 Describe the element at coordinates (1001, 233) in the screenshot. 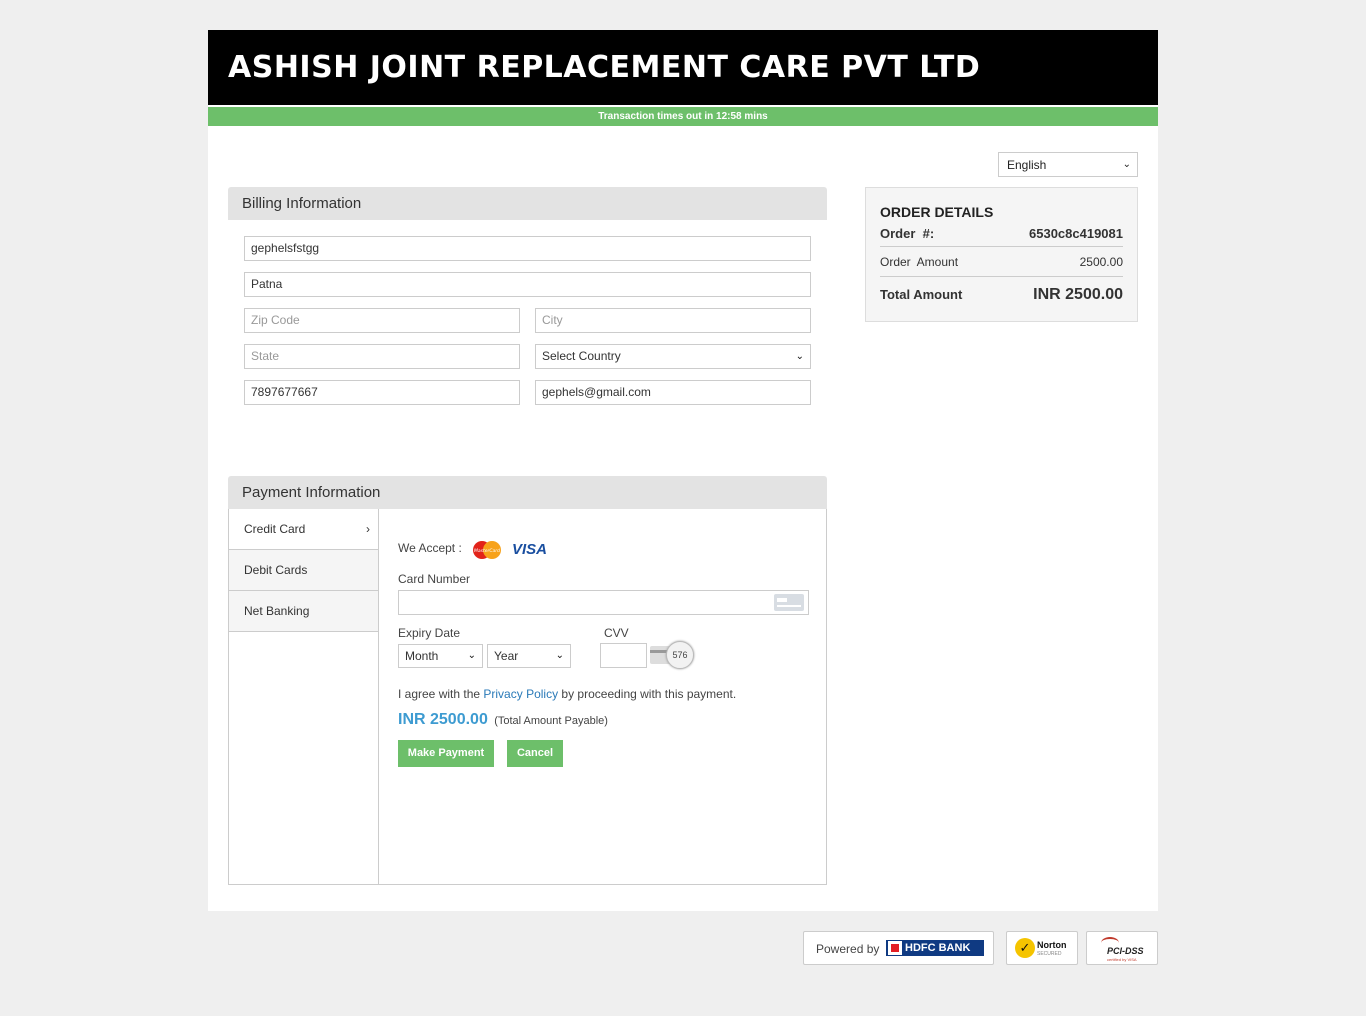

I see `order-number-row: Order #: 6530c8c419081` at that location.